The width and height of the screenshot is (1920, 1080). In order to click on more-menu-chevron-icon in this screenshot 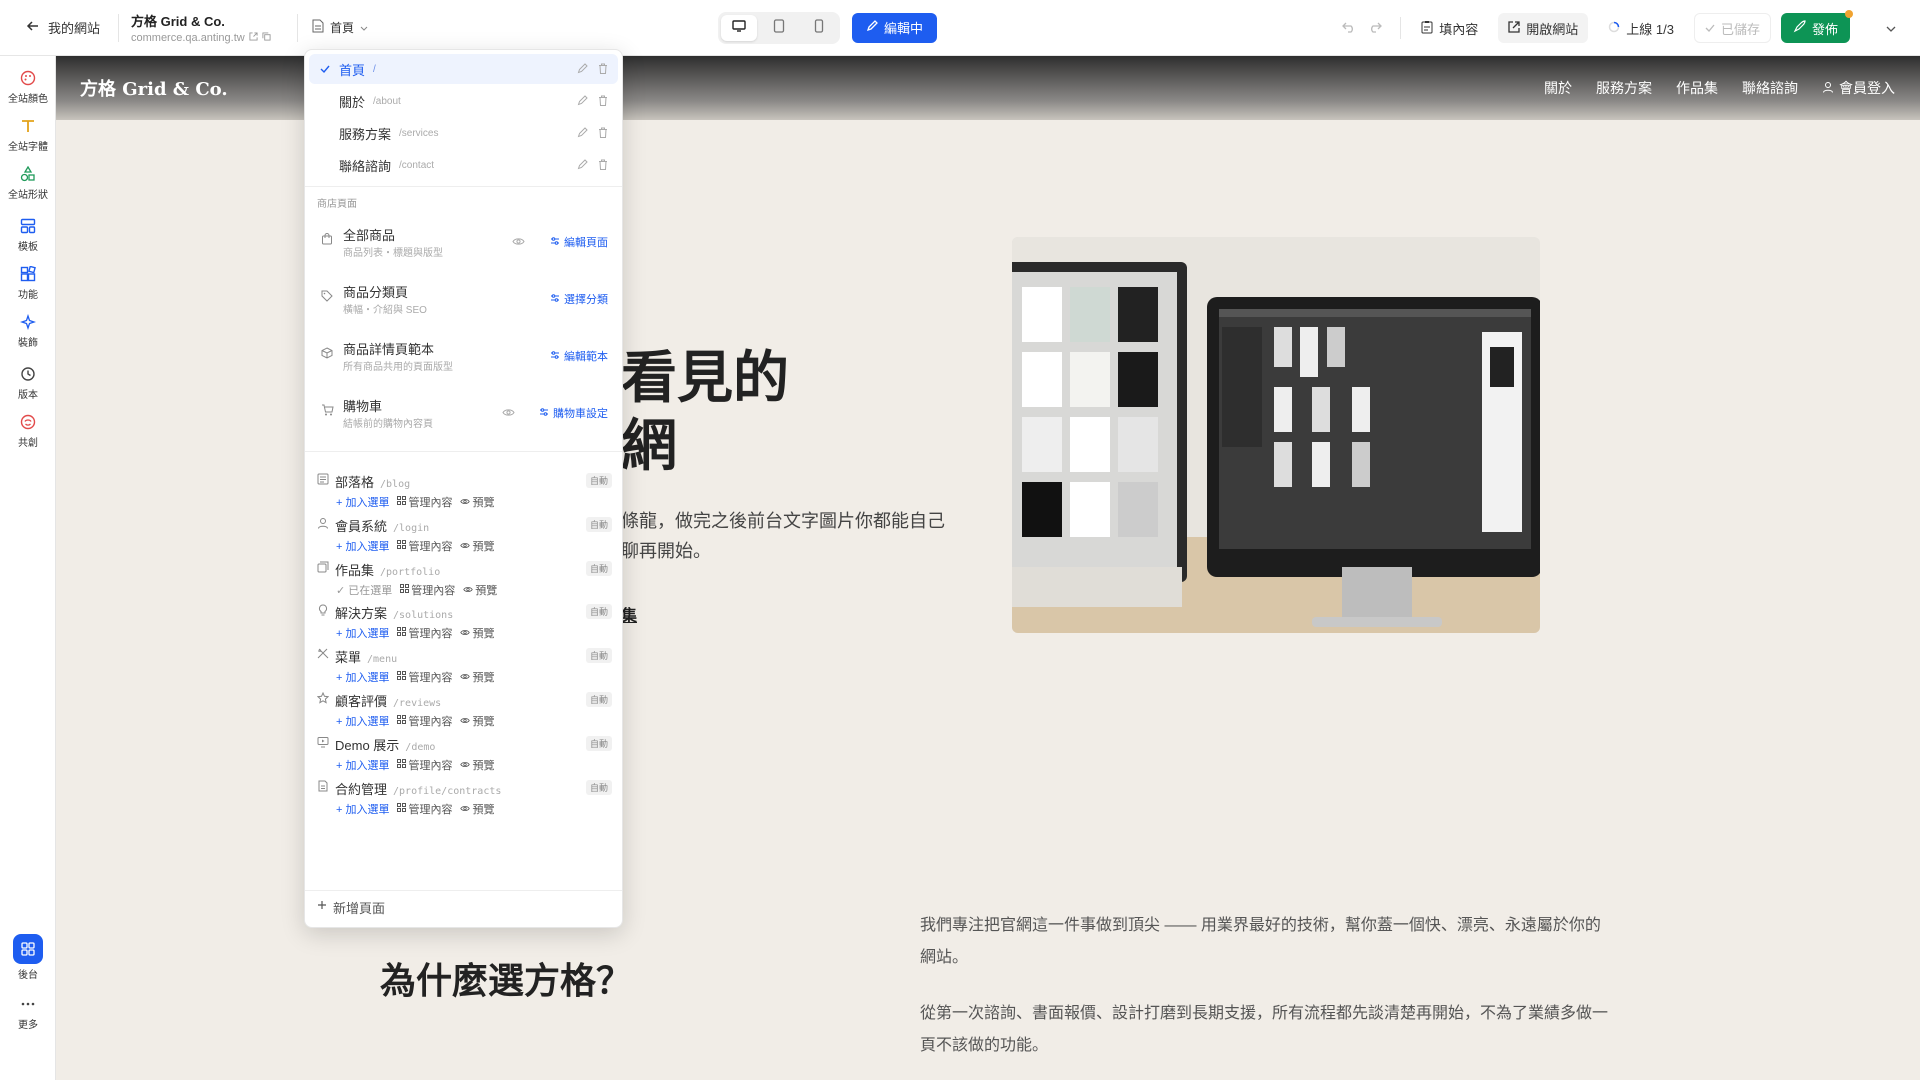, I will do `click(1891, 28)`.